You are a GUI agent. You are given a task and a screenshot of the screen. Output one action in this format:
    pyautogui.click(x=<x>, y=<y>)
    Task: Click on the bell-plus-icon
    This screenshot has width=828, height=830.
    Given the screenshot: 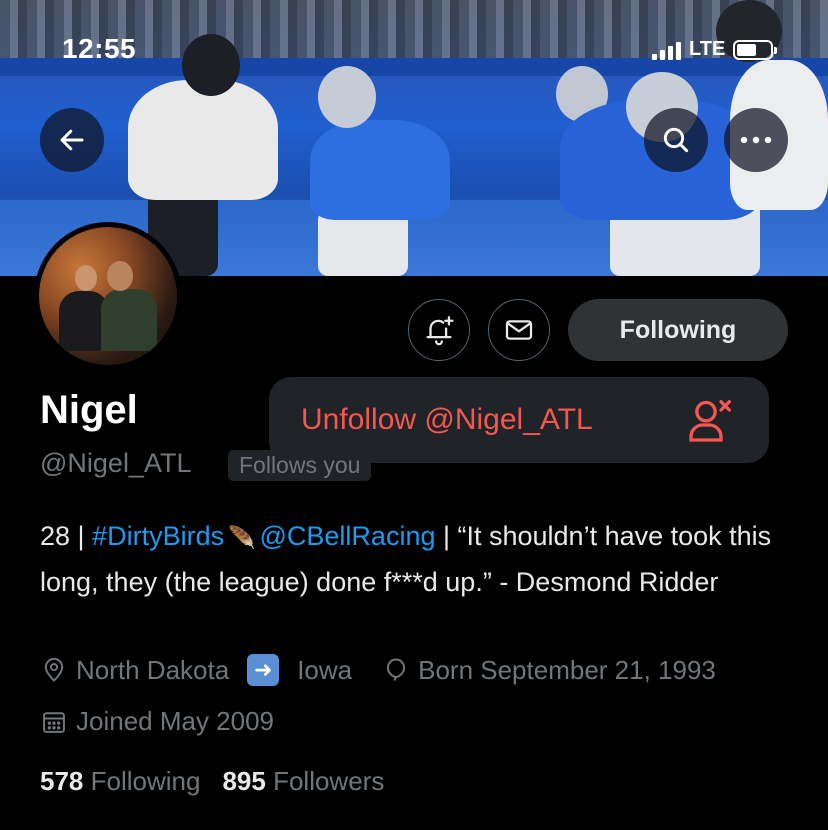 What is the action you would take?
    pyautogui.click(x=440, y=331)
    